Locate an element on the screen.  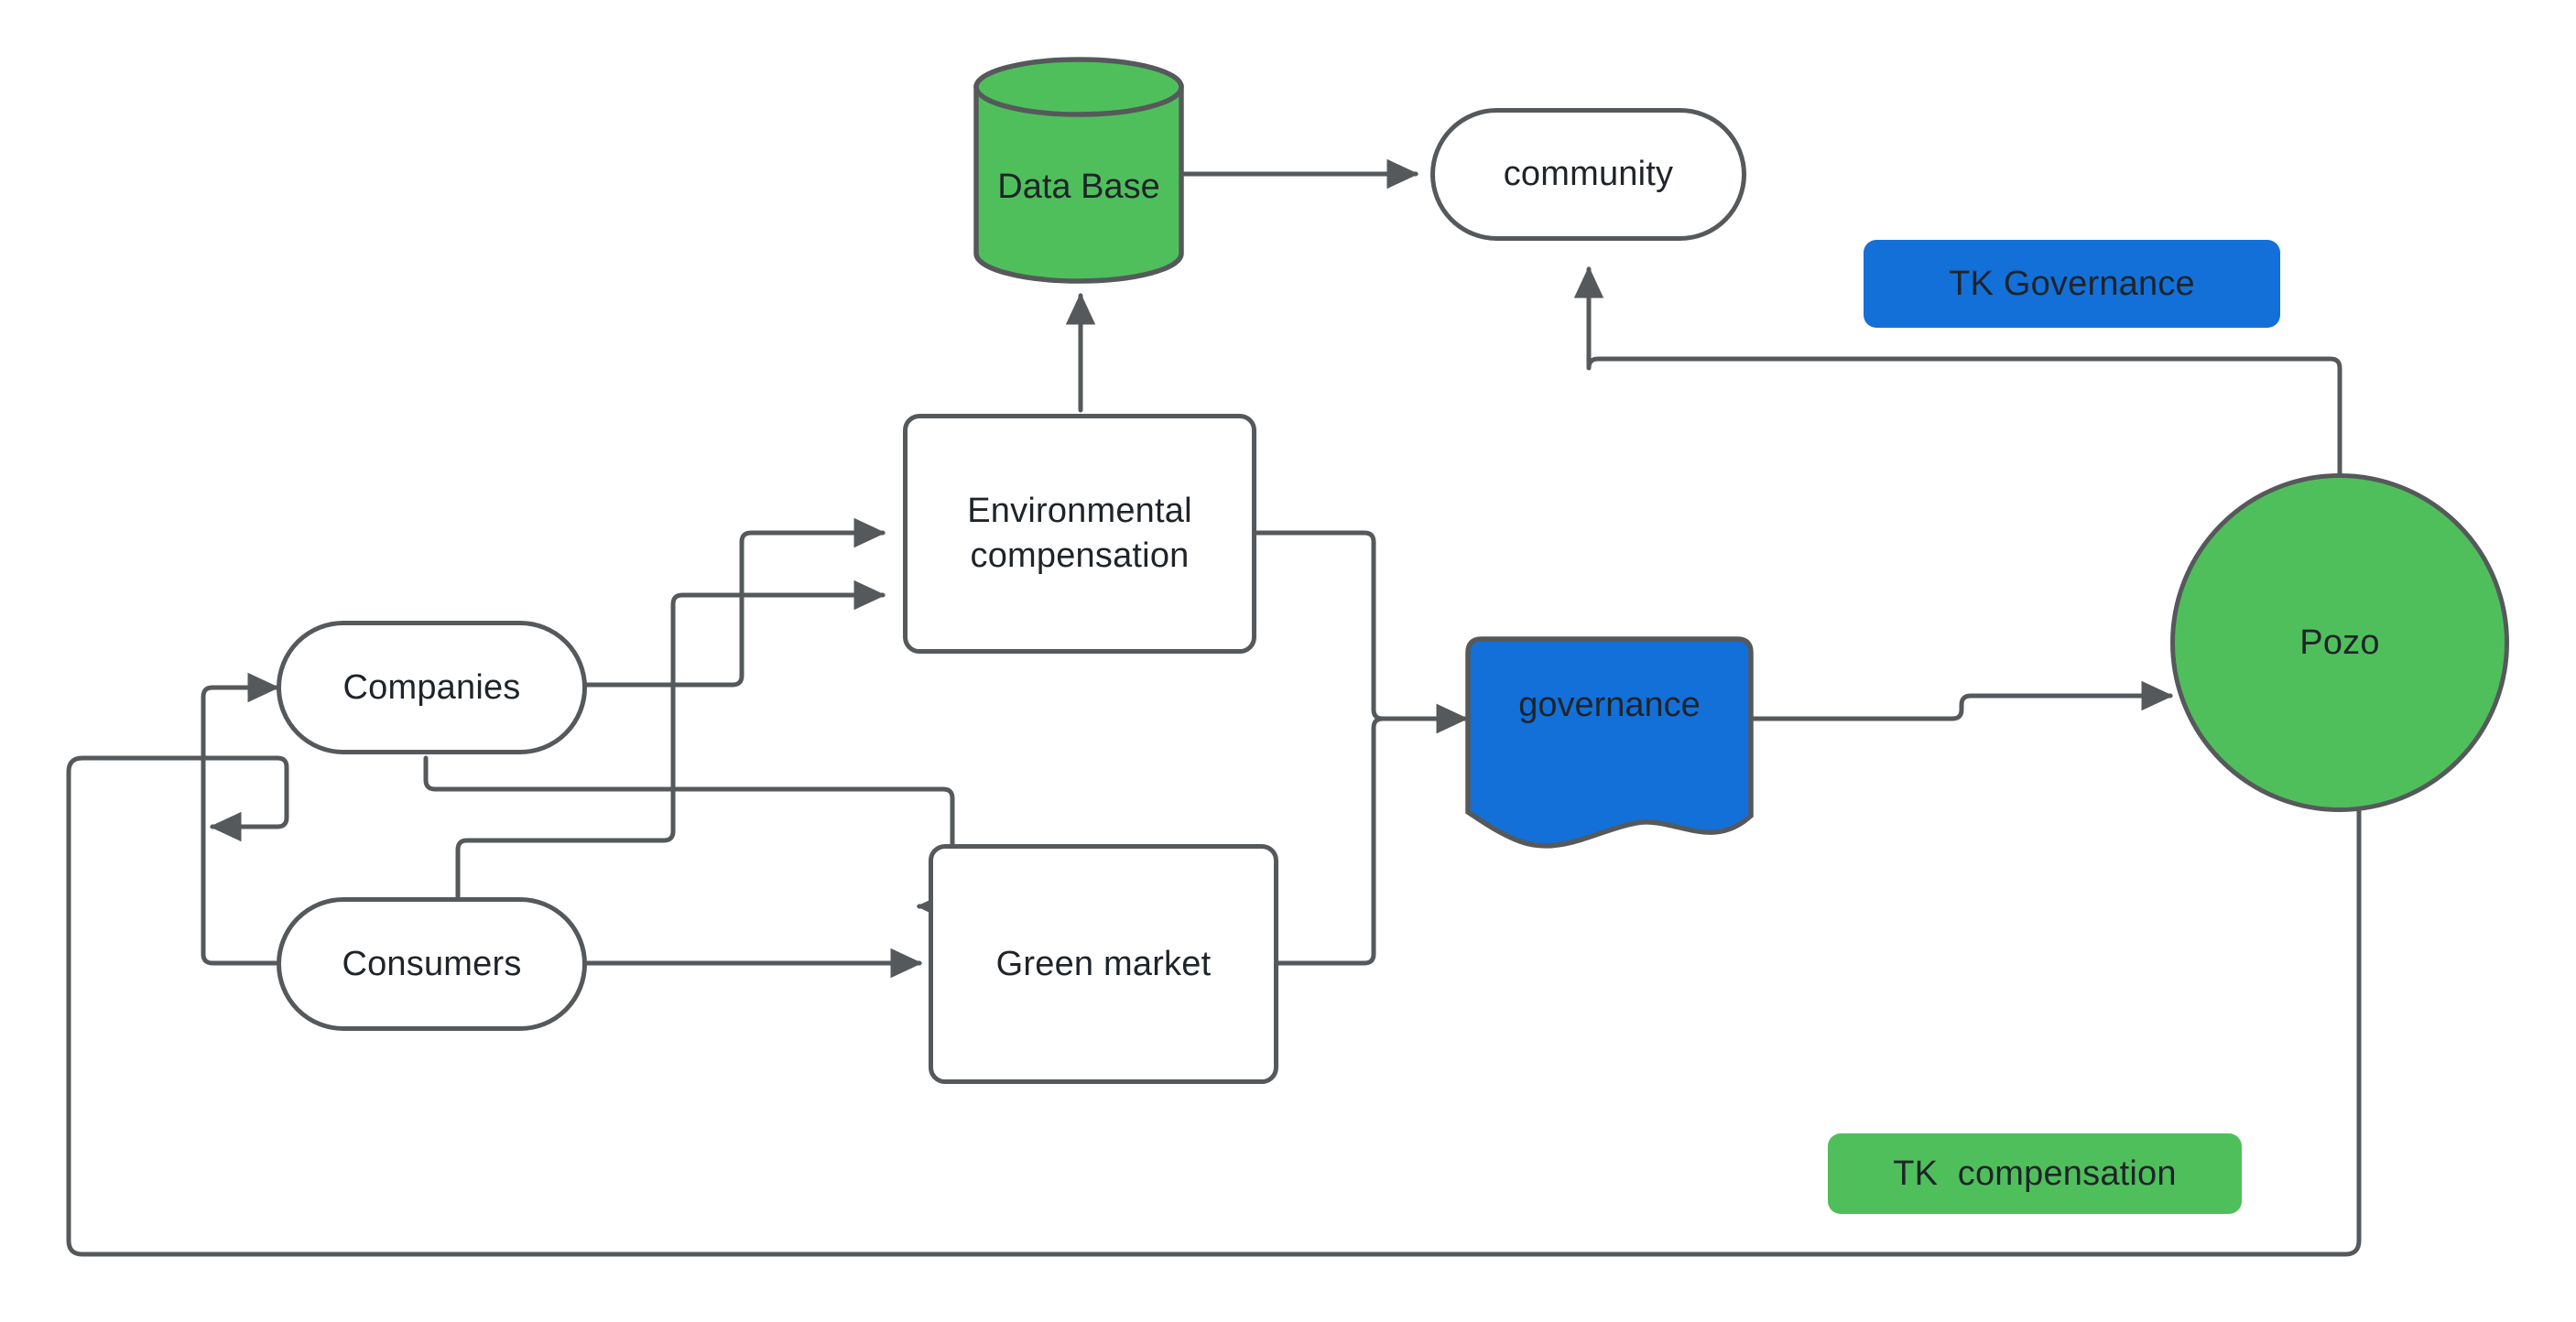
node-pozo-label: Pozo is located at coordinates (2339, 642).